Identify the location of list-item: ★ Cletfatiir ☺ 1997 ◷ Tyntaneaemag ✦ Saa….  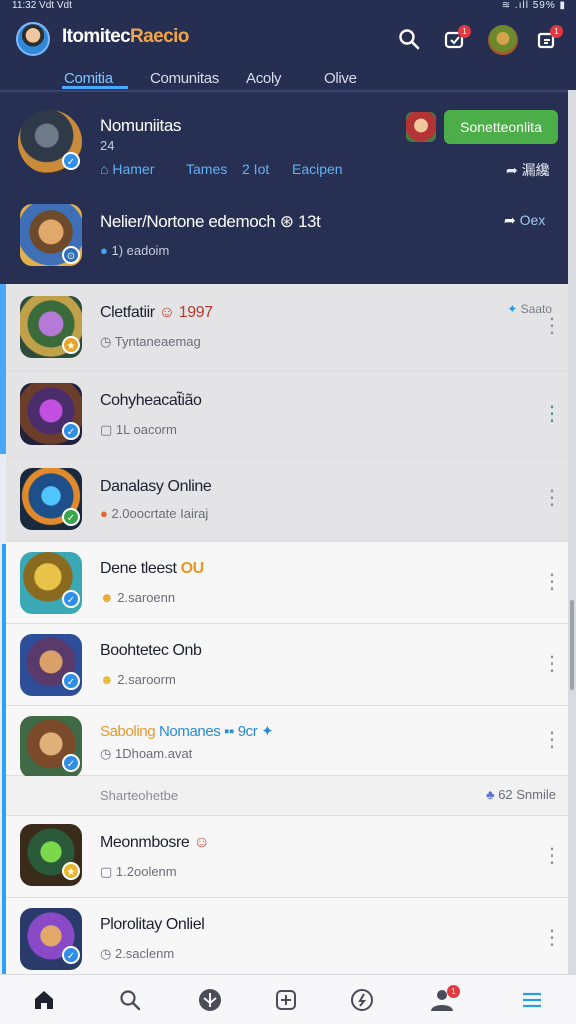
(287, 328).